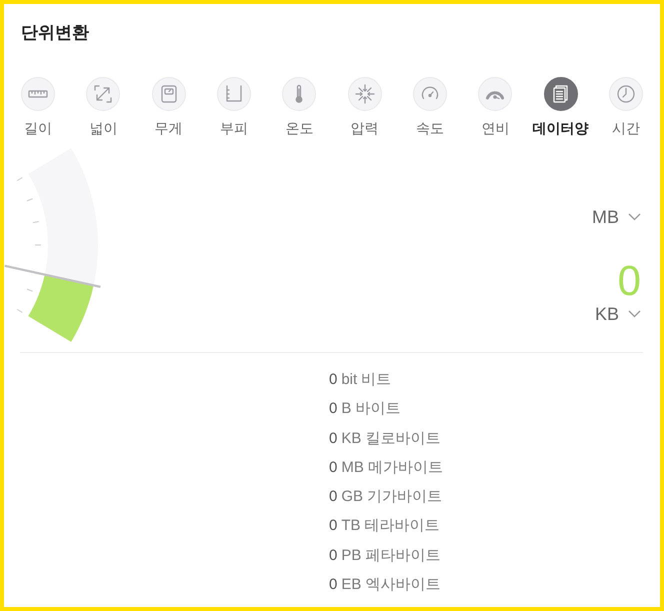 This screenshot has height=611, width=664. What do you see at coordinates (351, 585) in the screenshot?
I see `unit-symbol: EB` at bounding box center [351, 585].